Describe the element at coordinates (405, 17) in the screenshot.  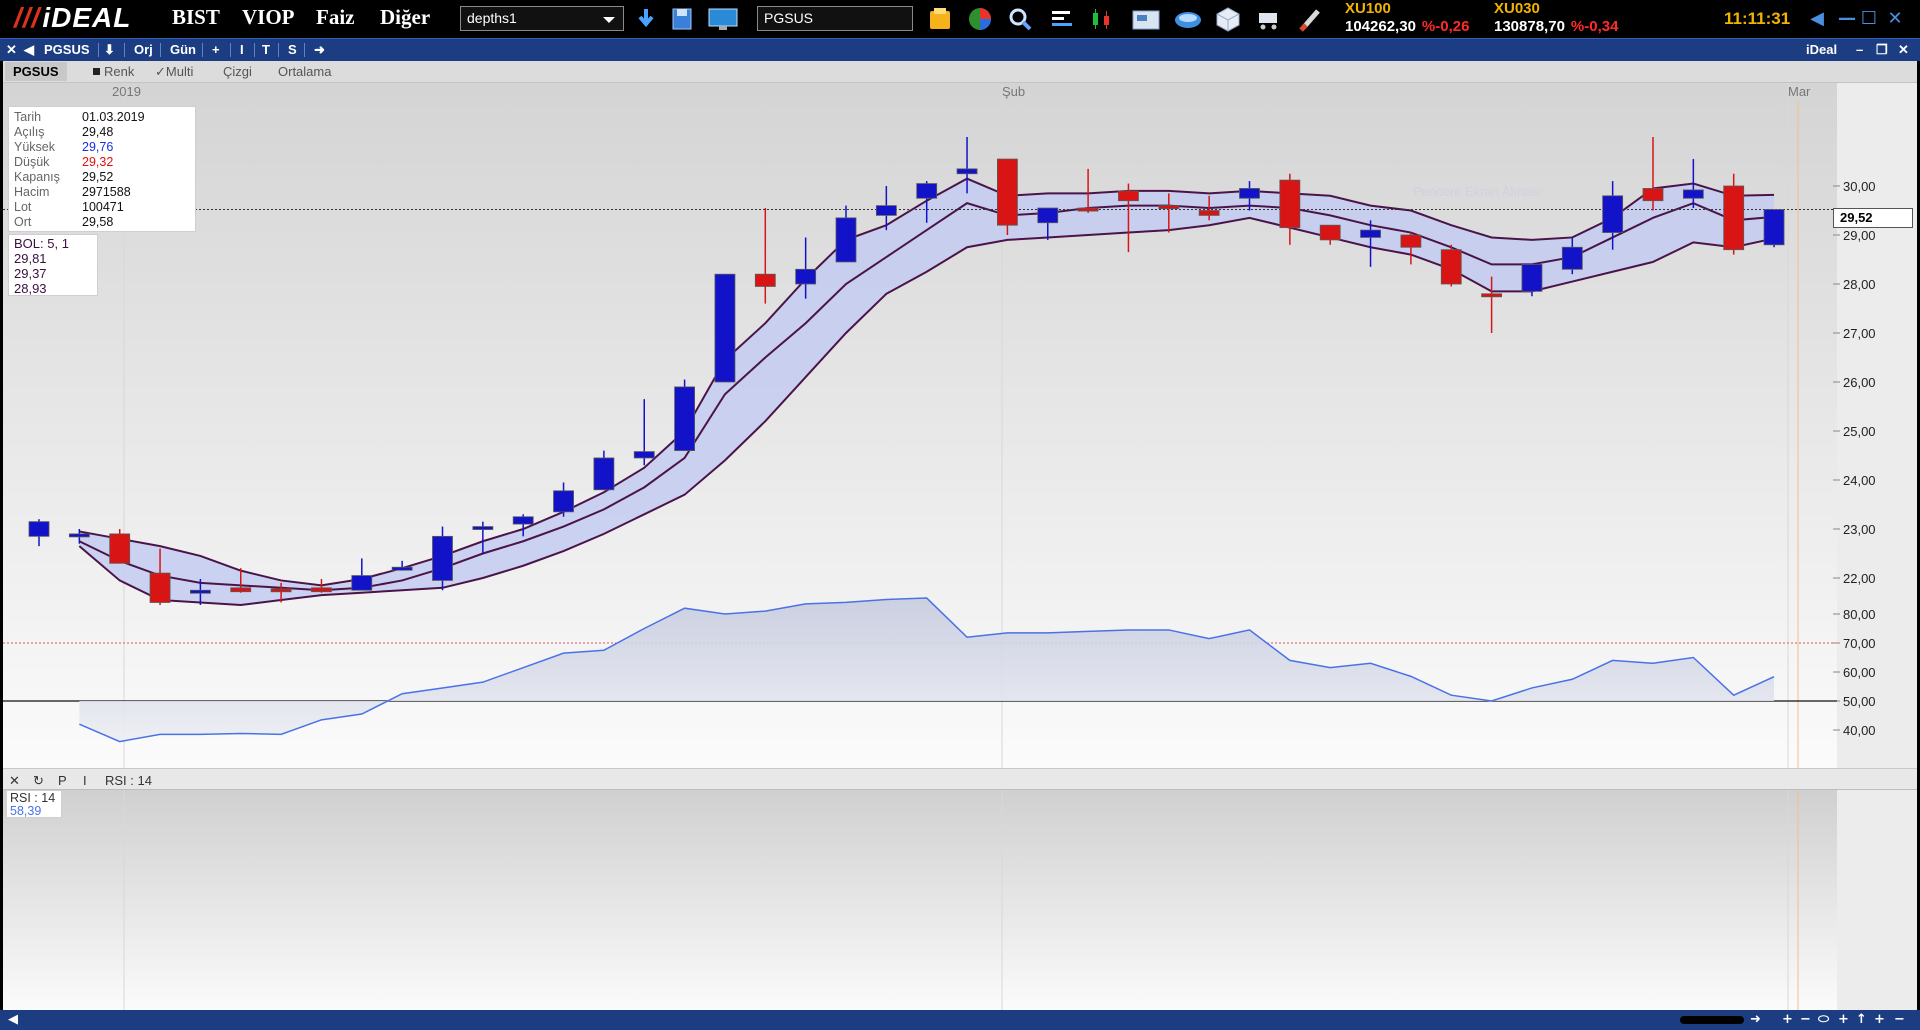
I see `menu-diger: Diğer` at that location.